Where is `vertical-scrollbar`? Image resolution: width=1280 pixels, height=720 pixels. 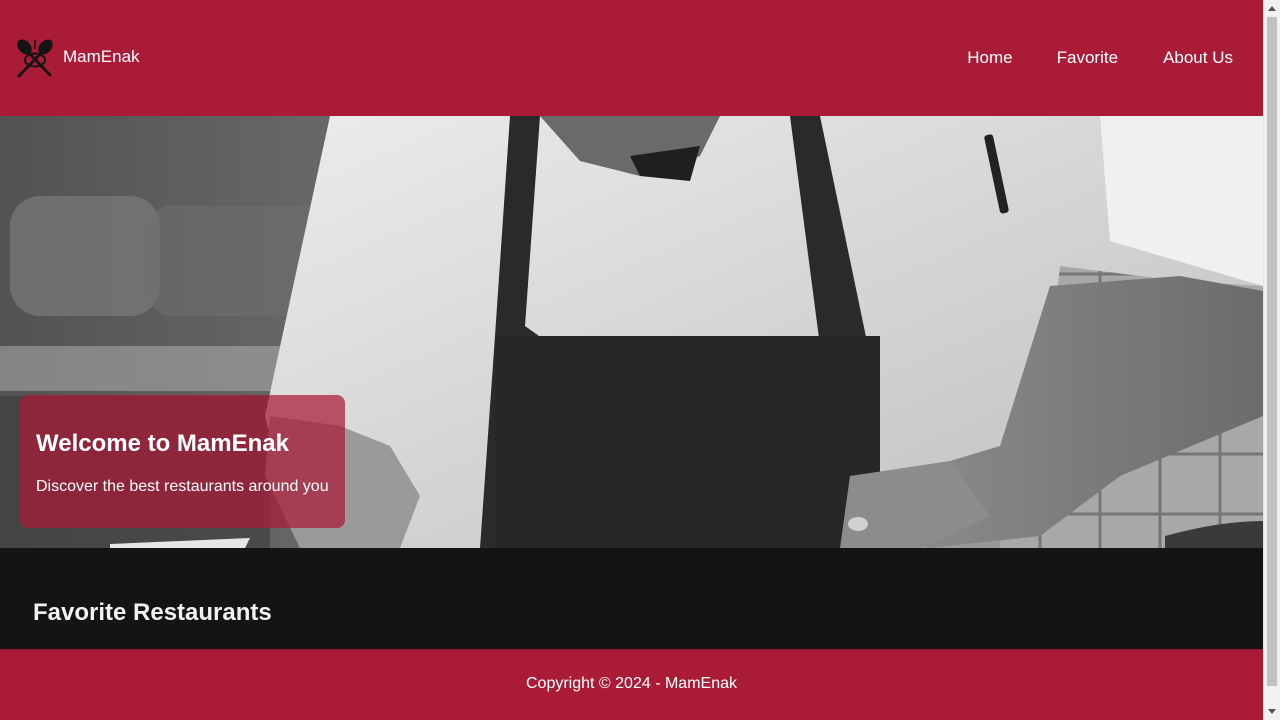 vertical-scrollbar is located at coordinates (1271, 360).